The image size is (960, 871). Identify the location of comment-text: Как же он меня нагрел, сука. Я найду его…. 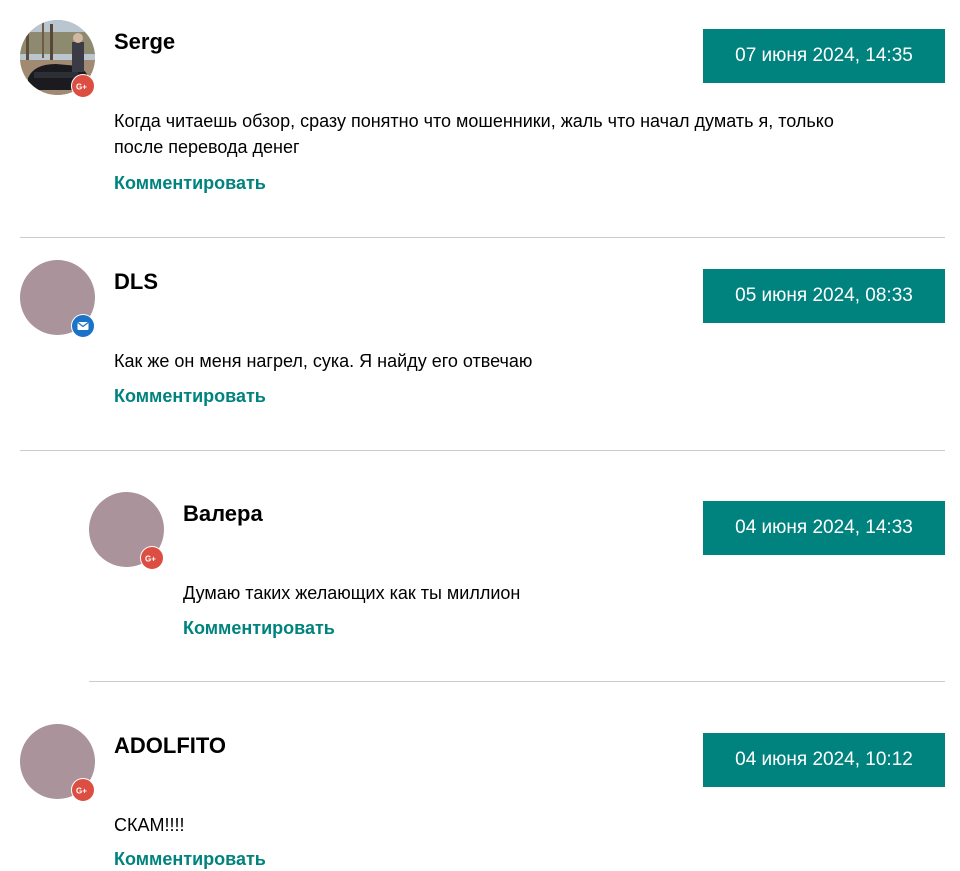
(323, 361).